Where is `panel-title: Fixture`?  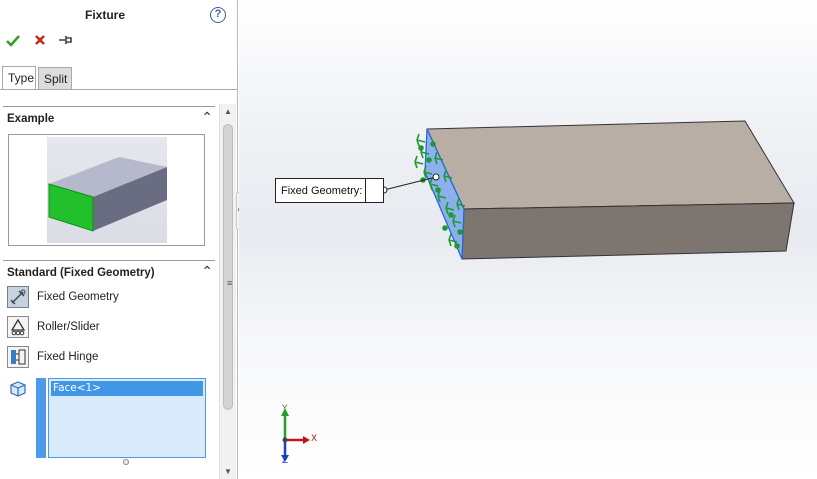 panel-title: Fixture is located at coordinates (104, 15).